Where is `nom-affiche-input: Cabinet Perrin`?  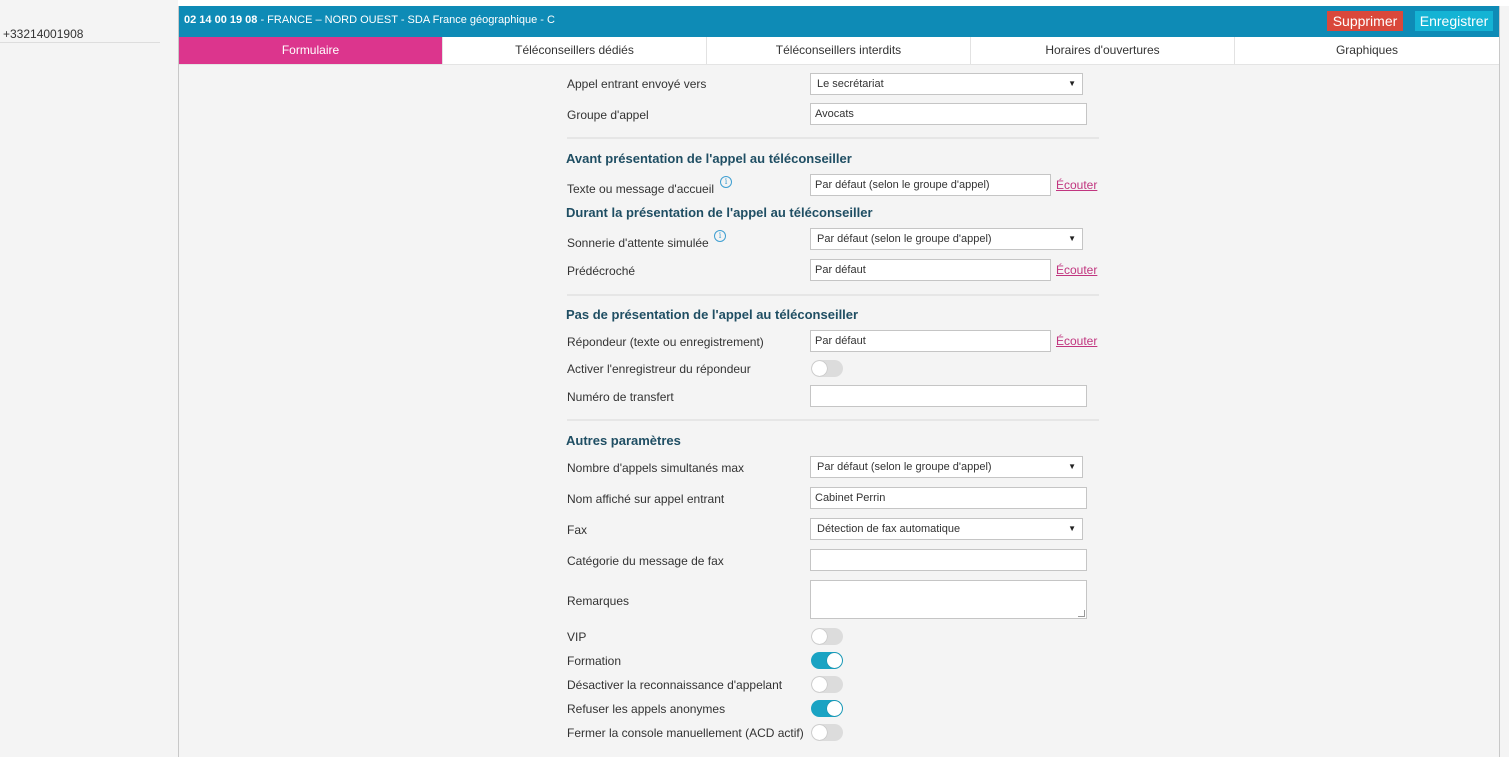 nom-affiche-input: Cabinet Perrin is located at coordinates (948, 498).